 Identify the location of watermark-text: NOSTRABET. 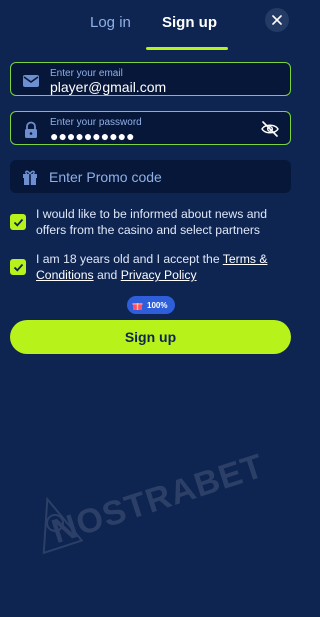
(158, 499).